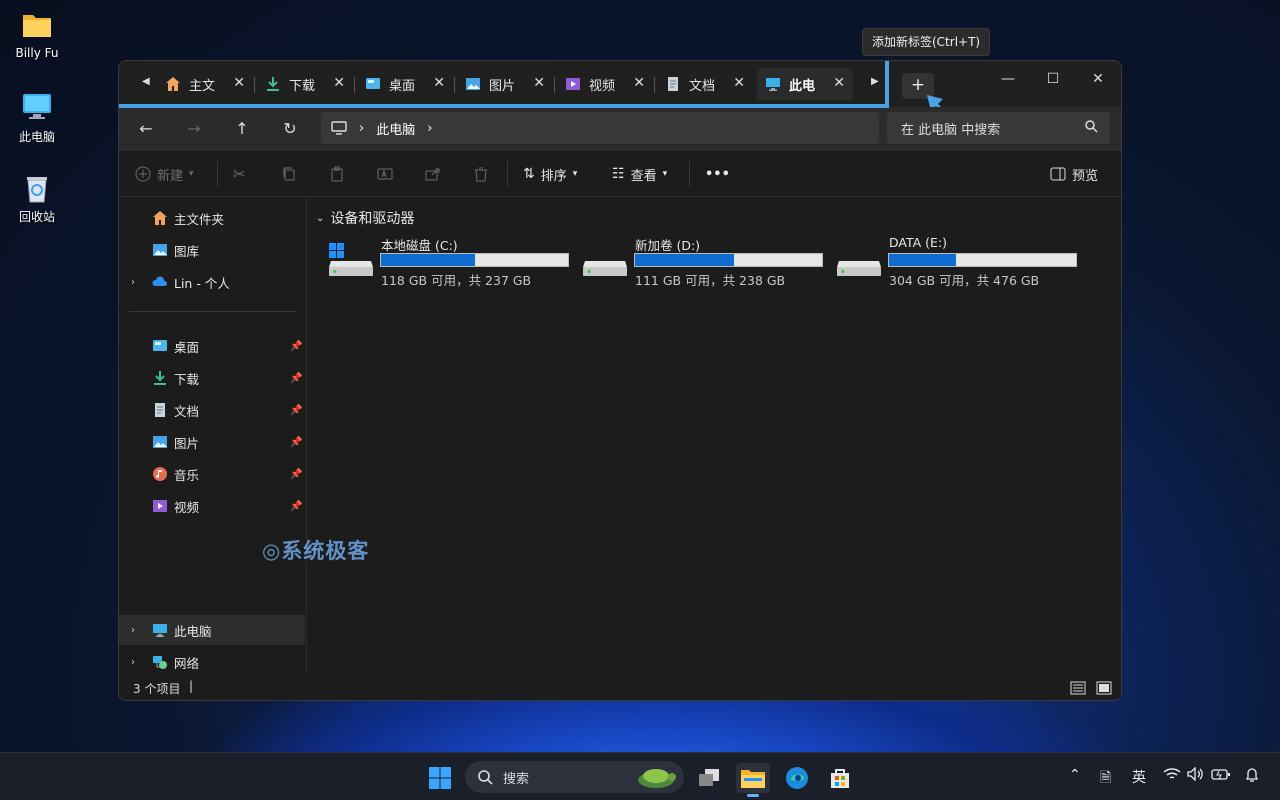  What do you see at coordinates (289, 174) in the screenshot?
I see `copy-button` at bounding box center [289, 174].